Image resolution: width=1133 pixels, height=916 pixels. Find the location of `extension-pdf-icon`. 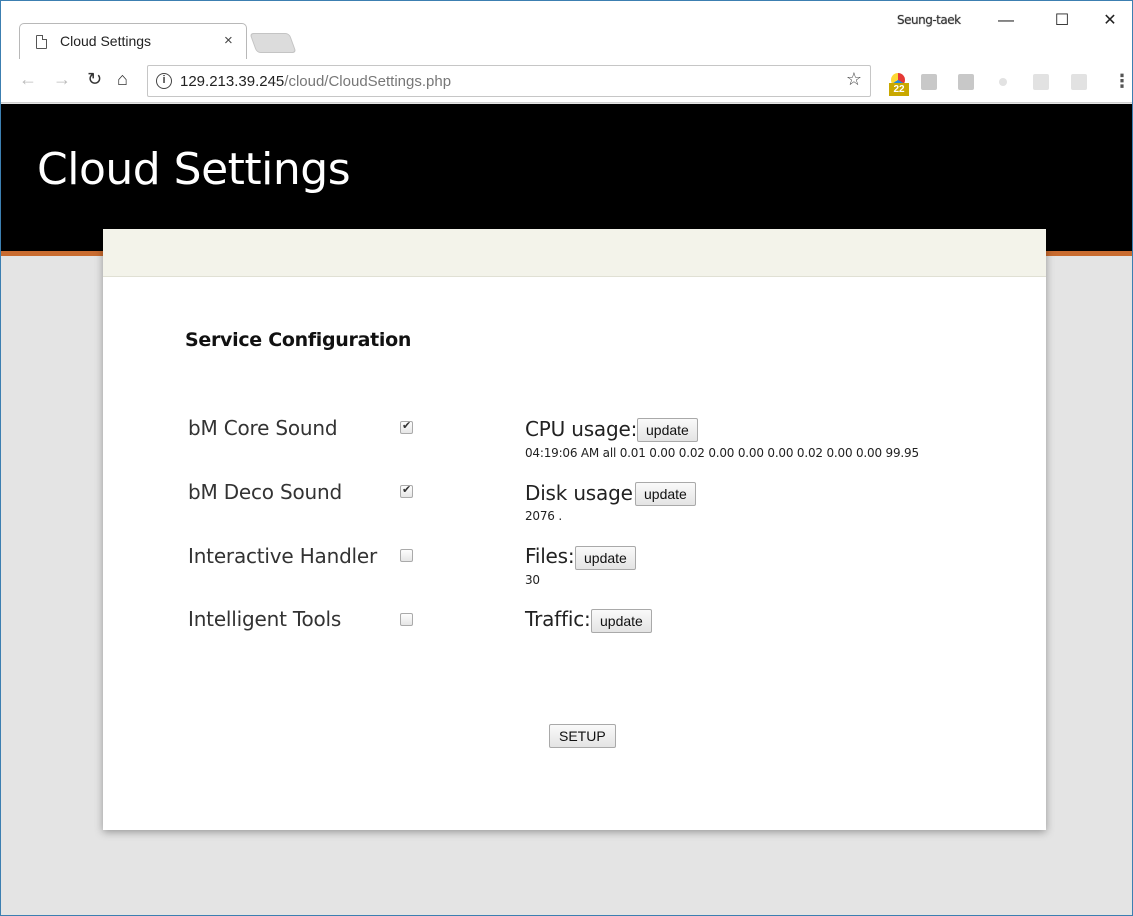

extension-pdf-icon is located at coordinates (1079, 82).